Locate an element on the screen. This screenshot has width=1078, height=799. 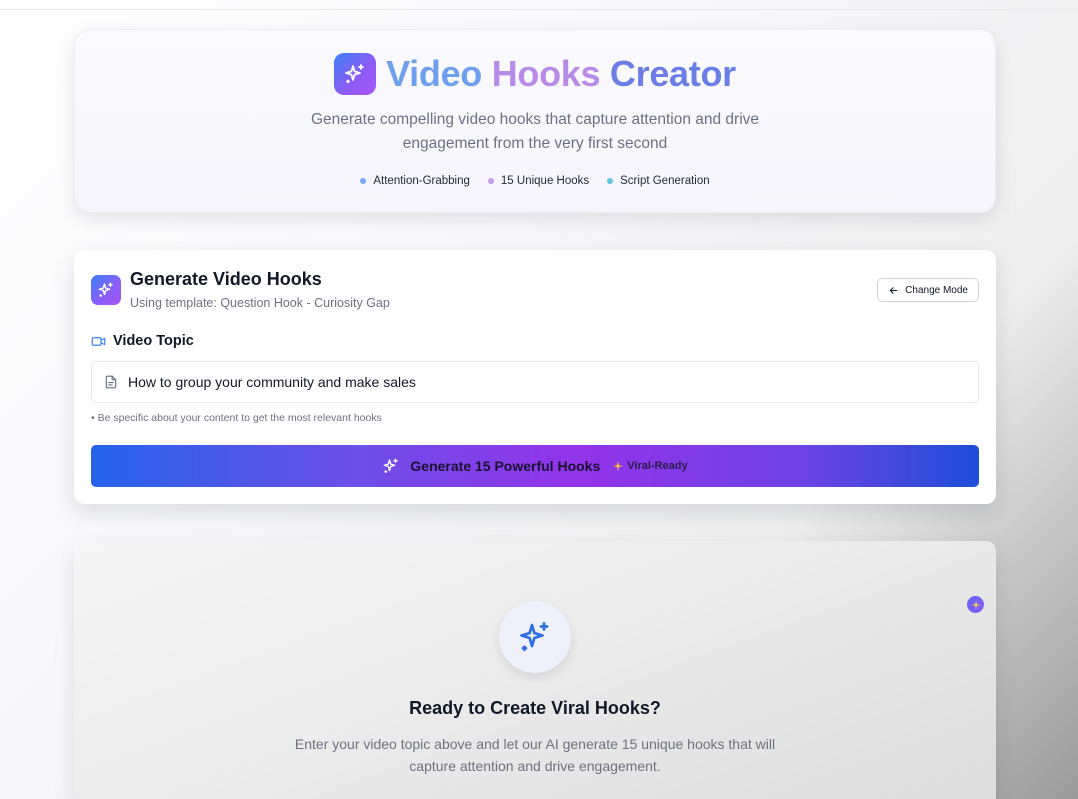
video-topic-input is located at coordinates (538, 382).